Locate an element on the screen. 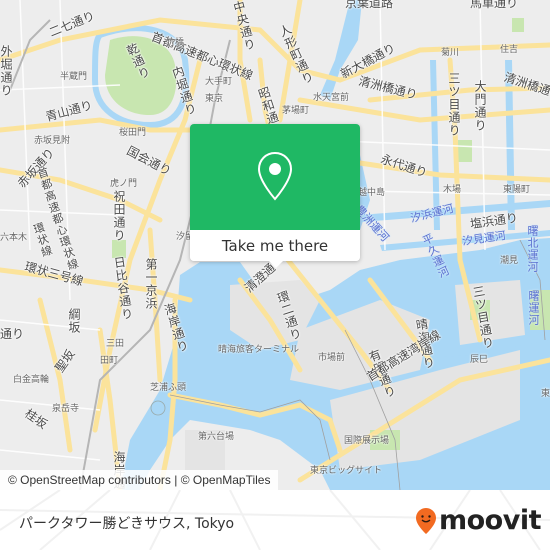 This screenshot has height=550, width=550. road-label: 京葉道路 is located at coordinates (369, 5).